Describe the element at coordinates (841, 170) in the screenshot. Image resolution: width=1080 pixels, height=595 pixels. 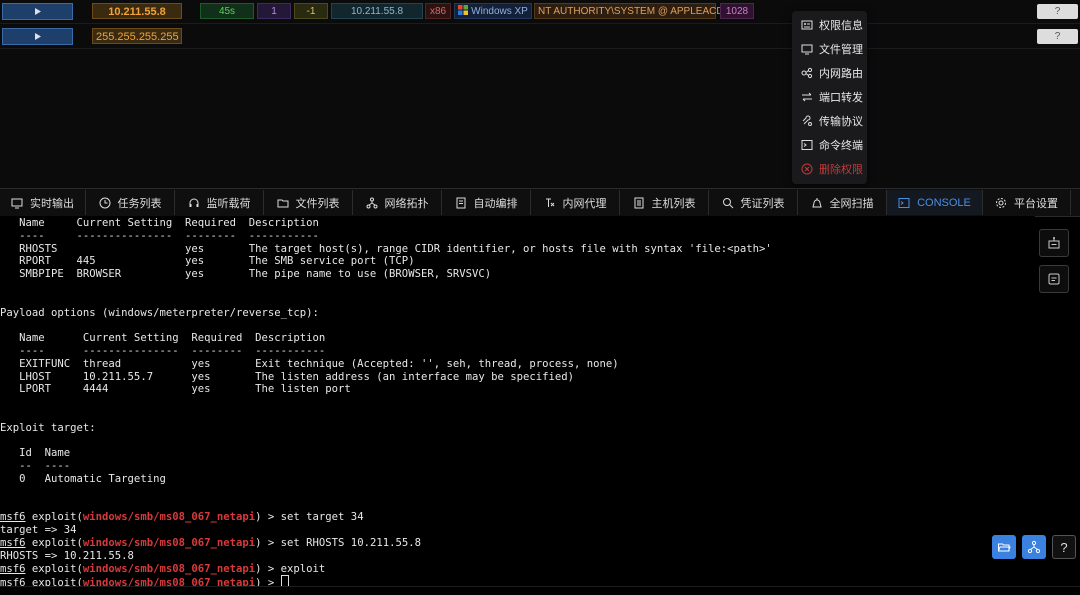
I see `menu-item-label: 删除权限` at that location.